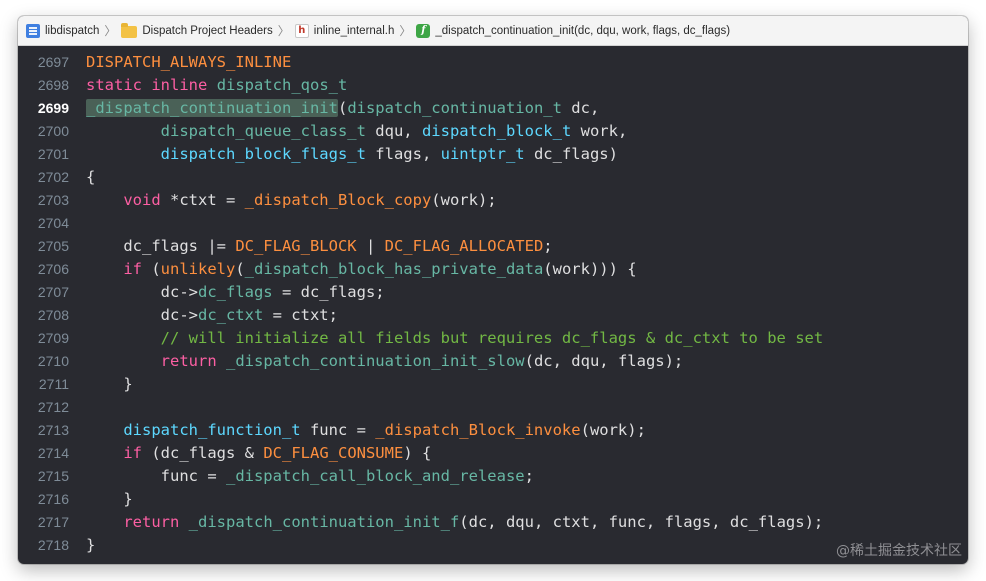  Describe the element at coordinates (53, 499) in the screenshot. I see `line-number: 2716` at that location.